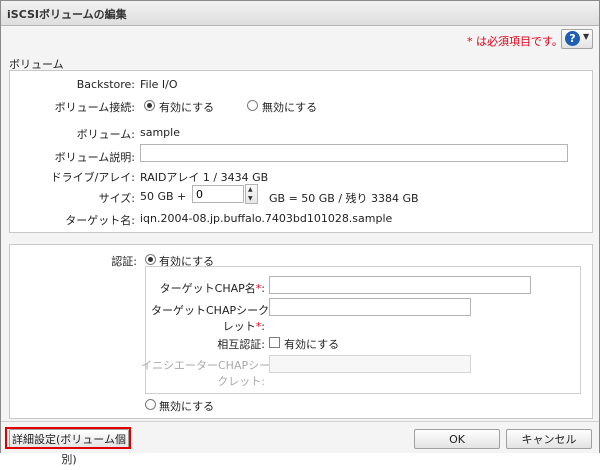 The width and height of the screenshot is (600, 470). What do you see at coordinates (94, 107) in the screenshot?
I see `volume-connection-label: ボリューム接続:` at bounding box center [94, 107].